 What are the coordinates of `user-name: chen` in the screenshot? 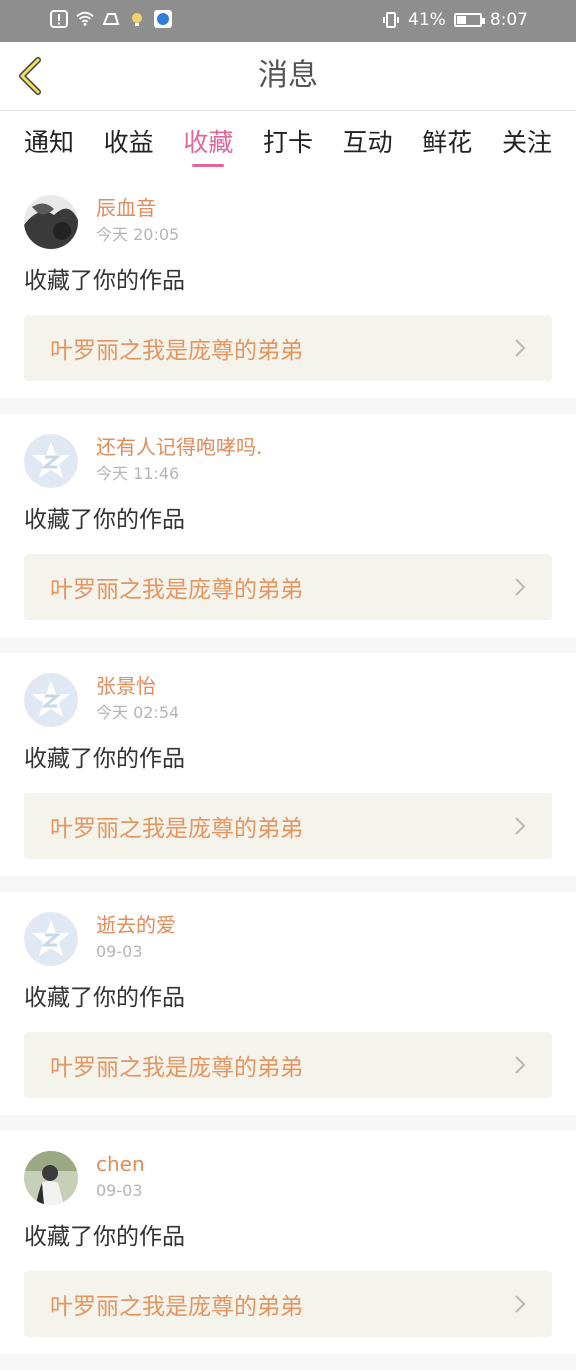 It's located at (120, 1164).